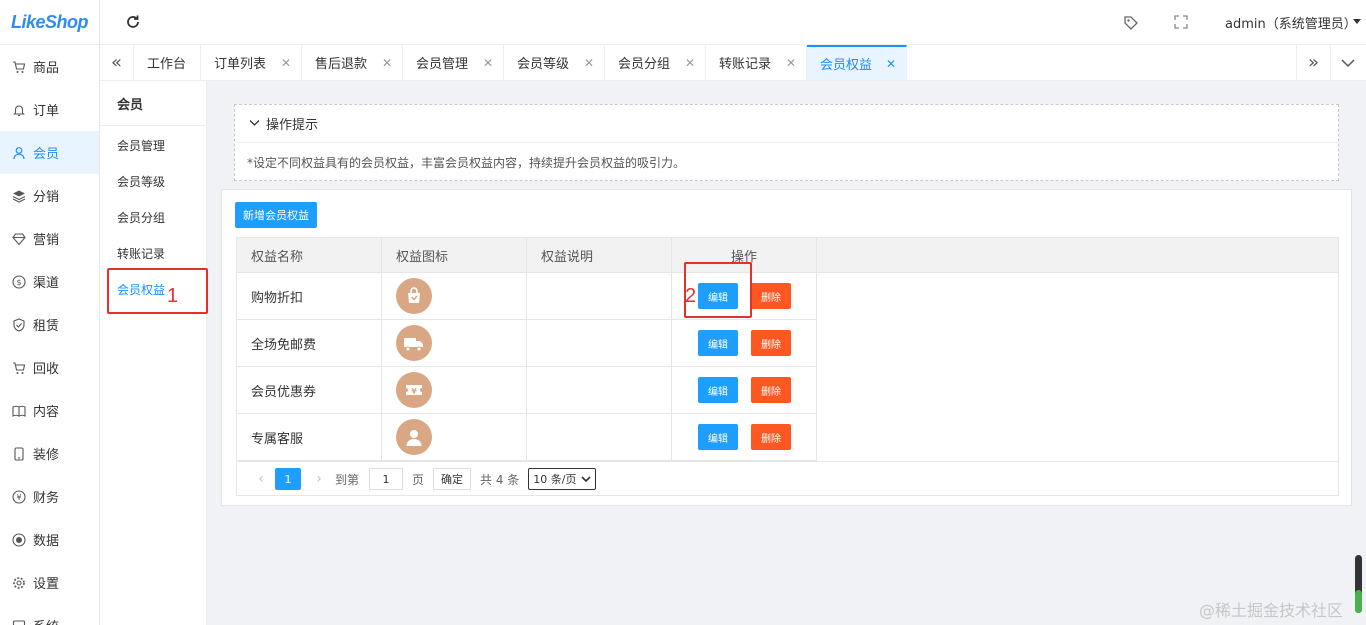 This screenshot has width=1366, height=625. Describe the element at coordinates (49, 195) in the screenshot. I see `sidebar-item: 分销` at that location.